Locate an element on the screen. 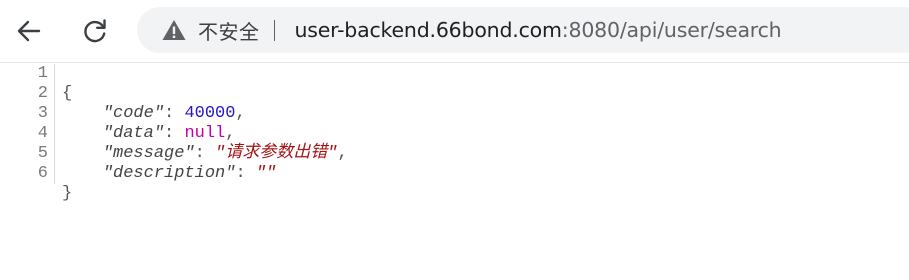  reload-icon is located at coordinates (95, 31).